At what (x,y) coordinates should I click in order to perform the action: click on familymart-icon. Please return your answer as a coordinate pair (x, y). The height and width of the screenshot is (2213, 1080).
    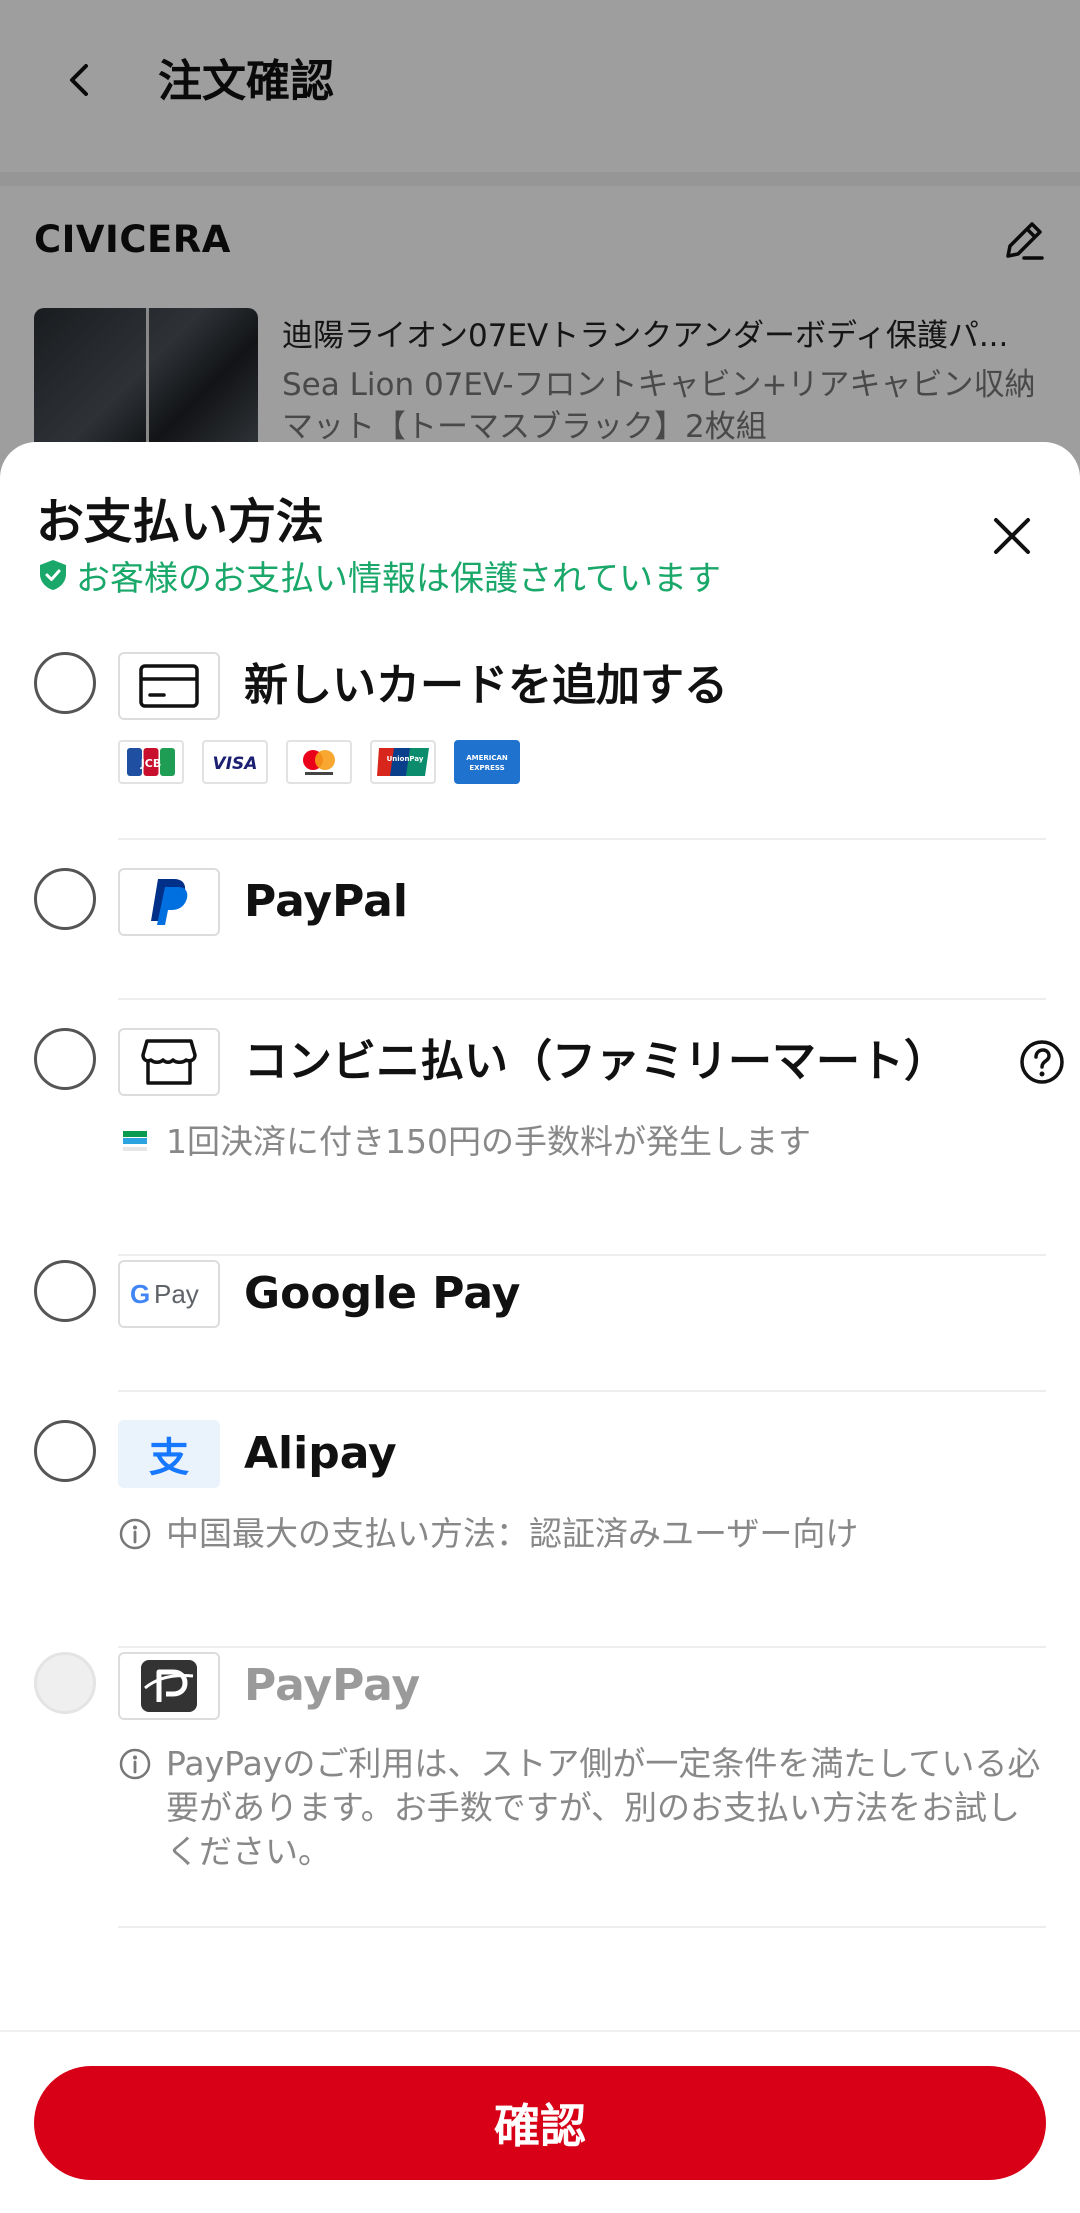
    Looking at the image, I should click on (135, 1141).